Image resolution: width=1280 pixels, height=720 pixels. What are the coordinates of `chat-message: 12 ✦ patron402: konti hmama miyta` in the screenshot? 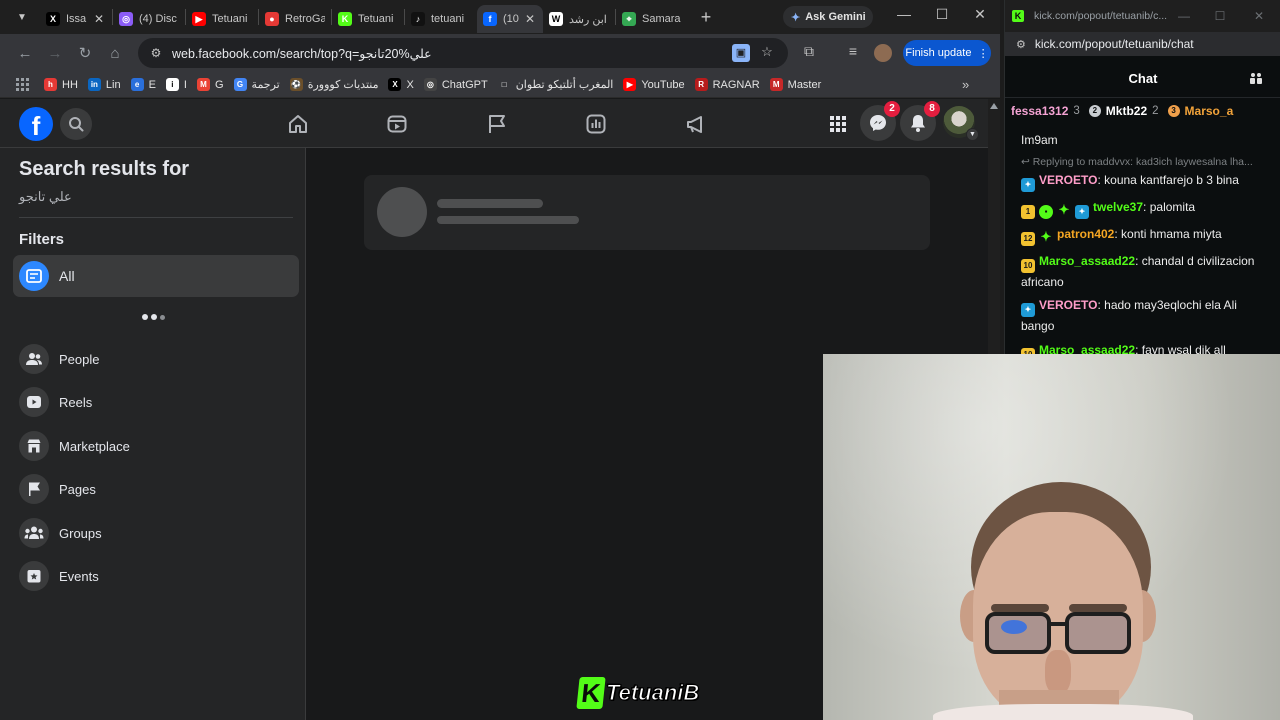 It's located at (1143, 235).